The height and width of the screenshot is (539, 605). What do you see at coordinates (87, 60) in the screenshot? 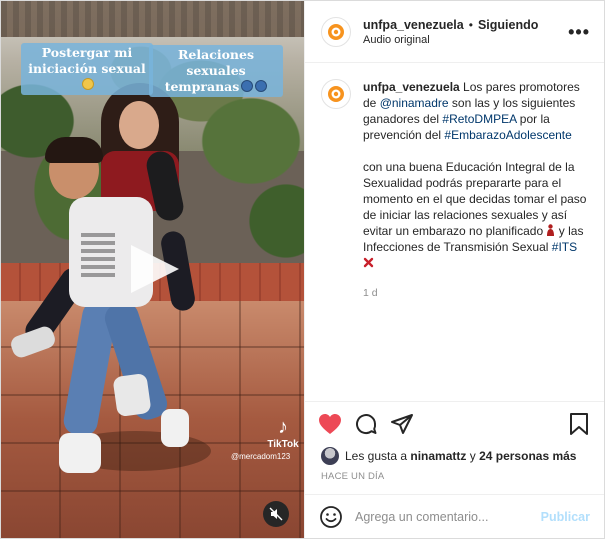
I see `caption-left-text: Postergar mi iniciación sexual` at bounding box center [87, 60].